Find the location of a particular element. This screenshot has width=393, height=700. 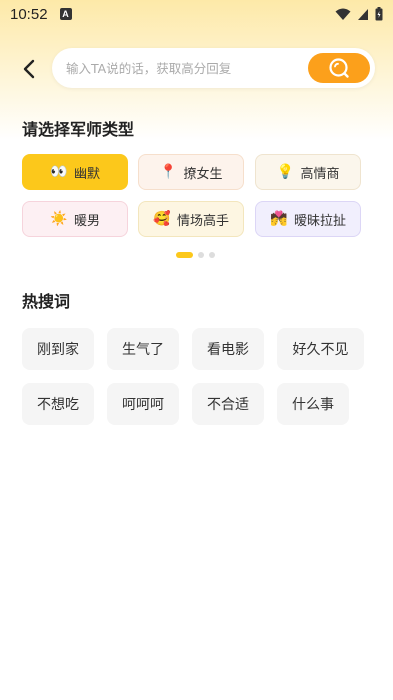

advisor-type-flirt-girls: 📍 撩女生 is located at coordinates (191, 172).